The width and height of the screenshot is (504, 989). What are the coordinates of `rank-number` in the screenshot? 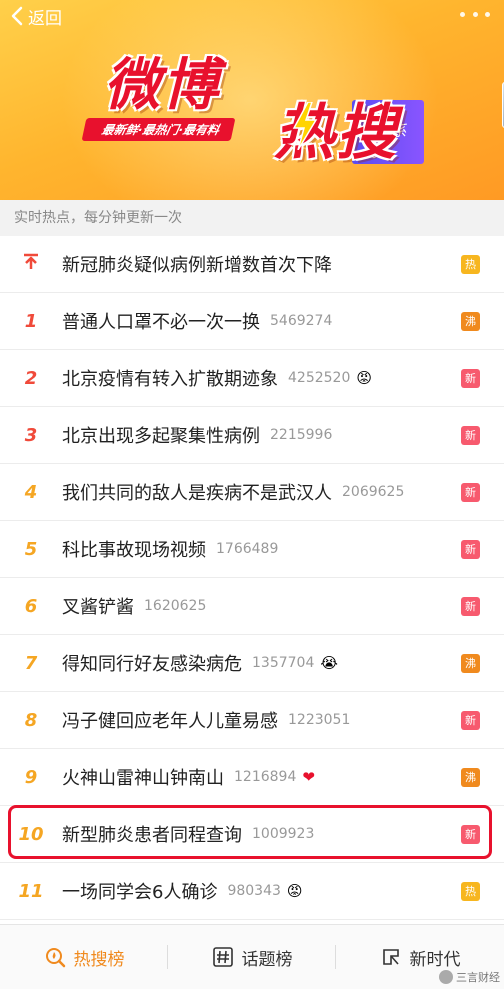 It's located at (31, 264).